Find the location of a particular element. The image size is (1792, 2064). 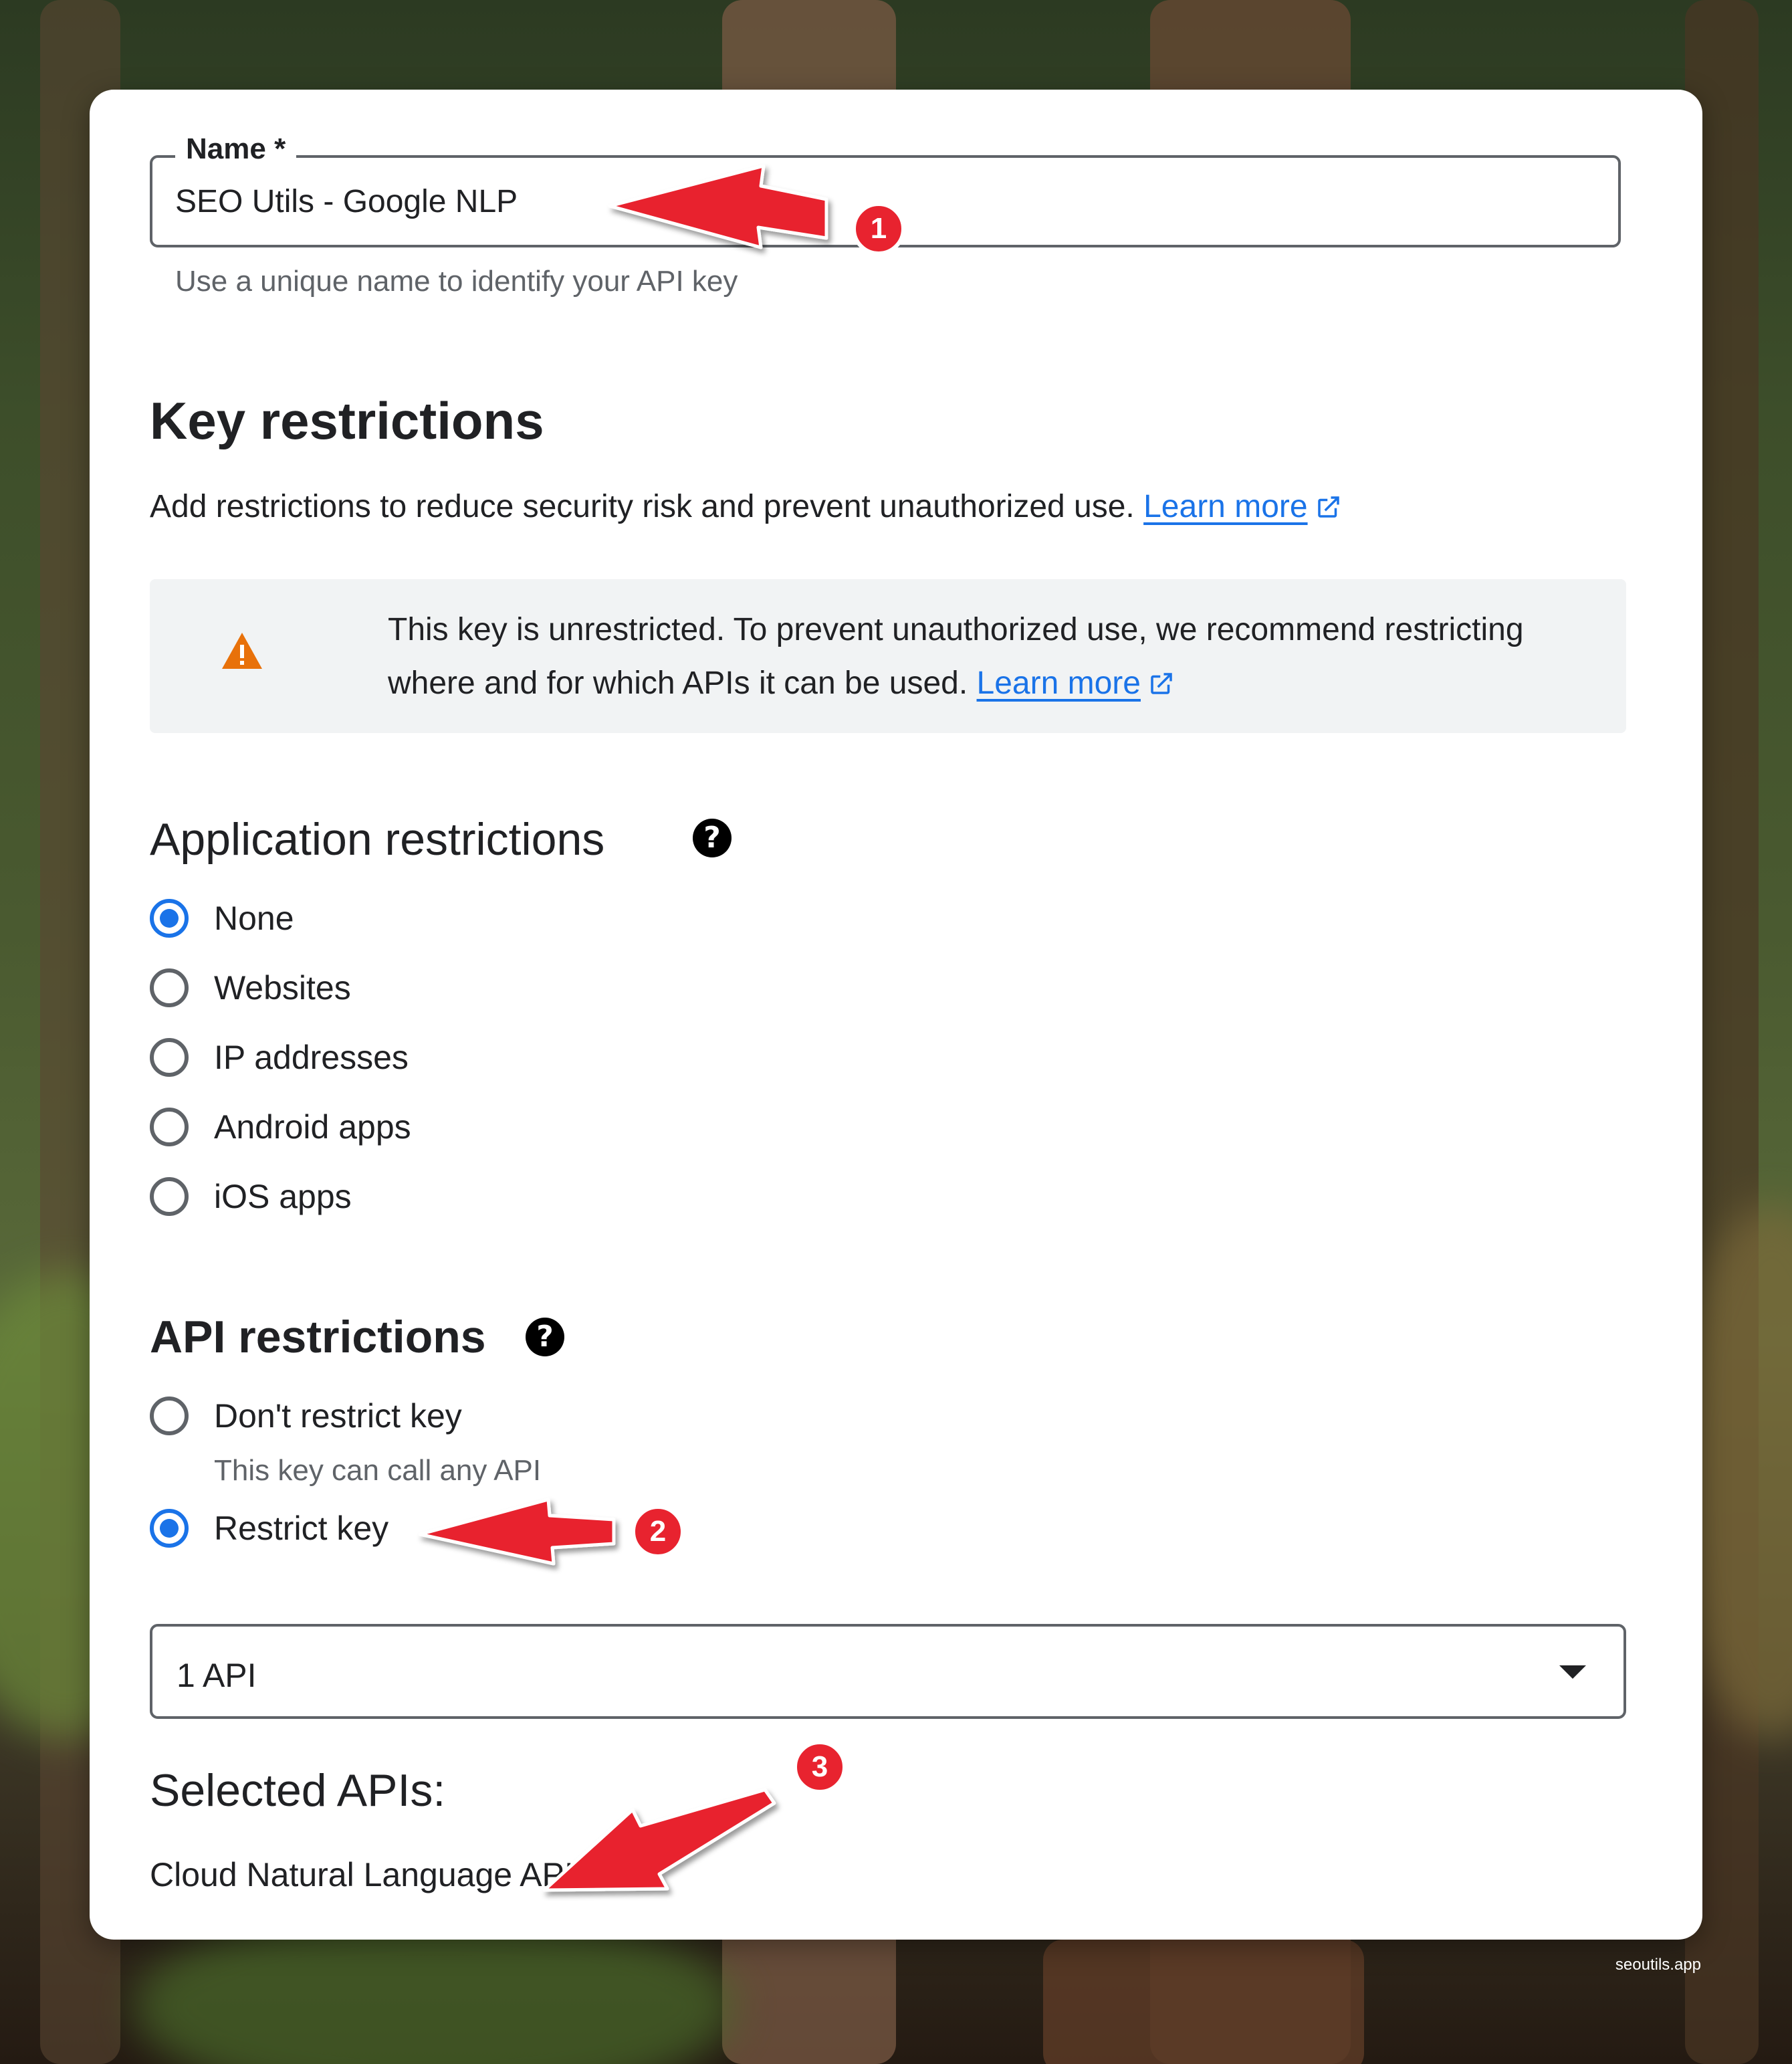

selected-apis-title: Selected APIs: is located at coordinates (298, 1790).